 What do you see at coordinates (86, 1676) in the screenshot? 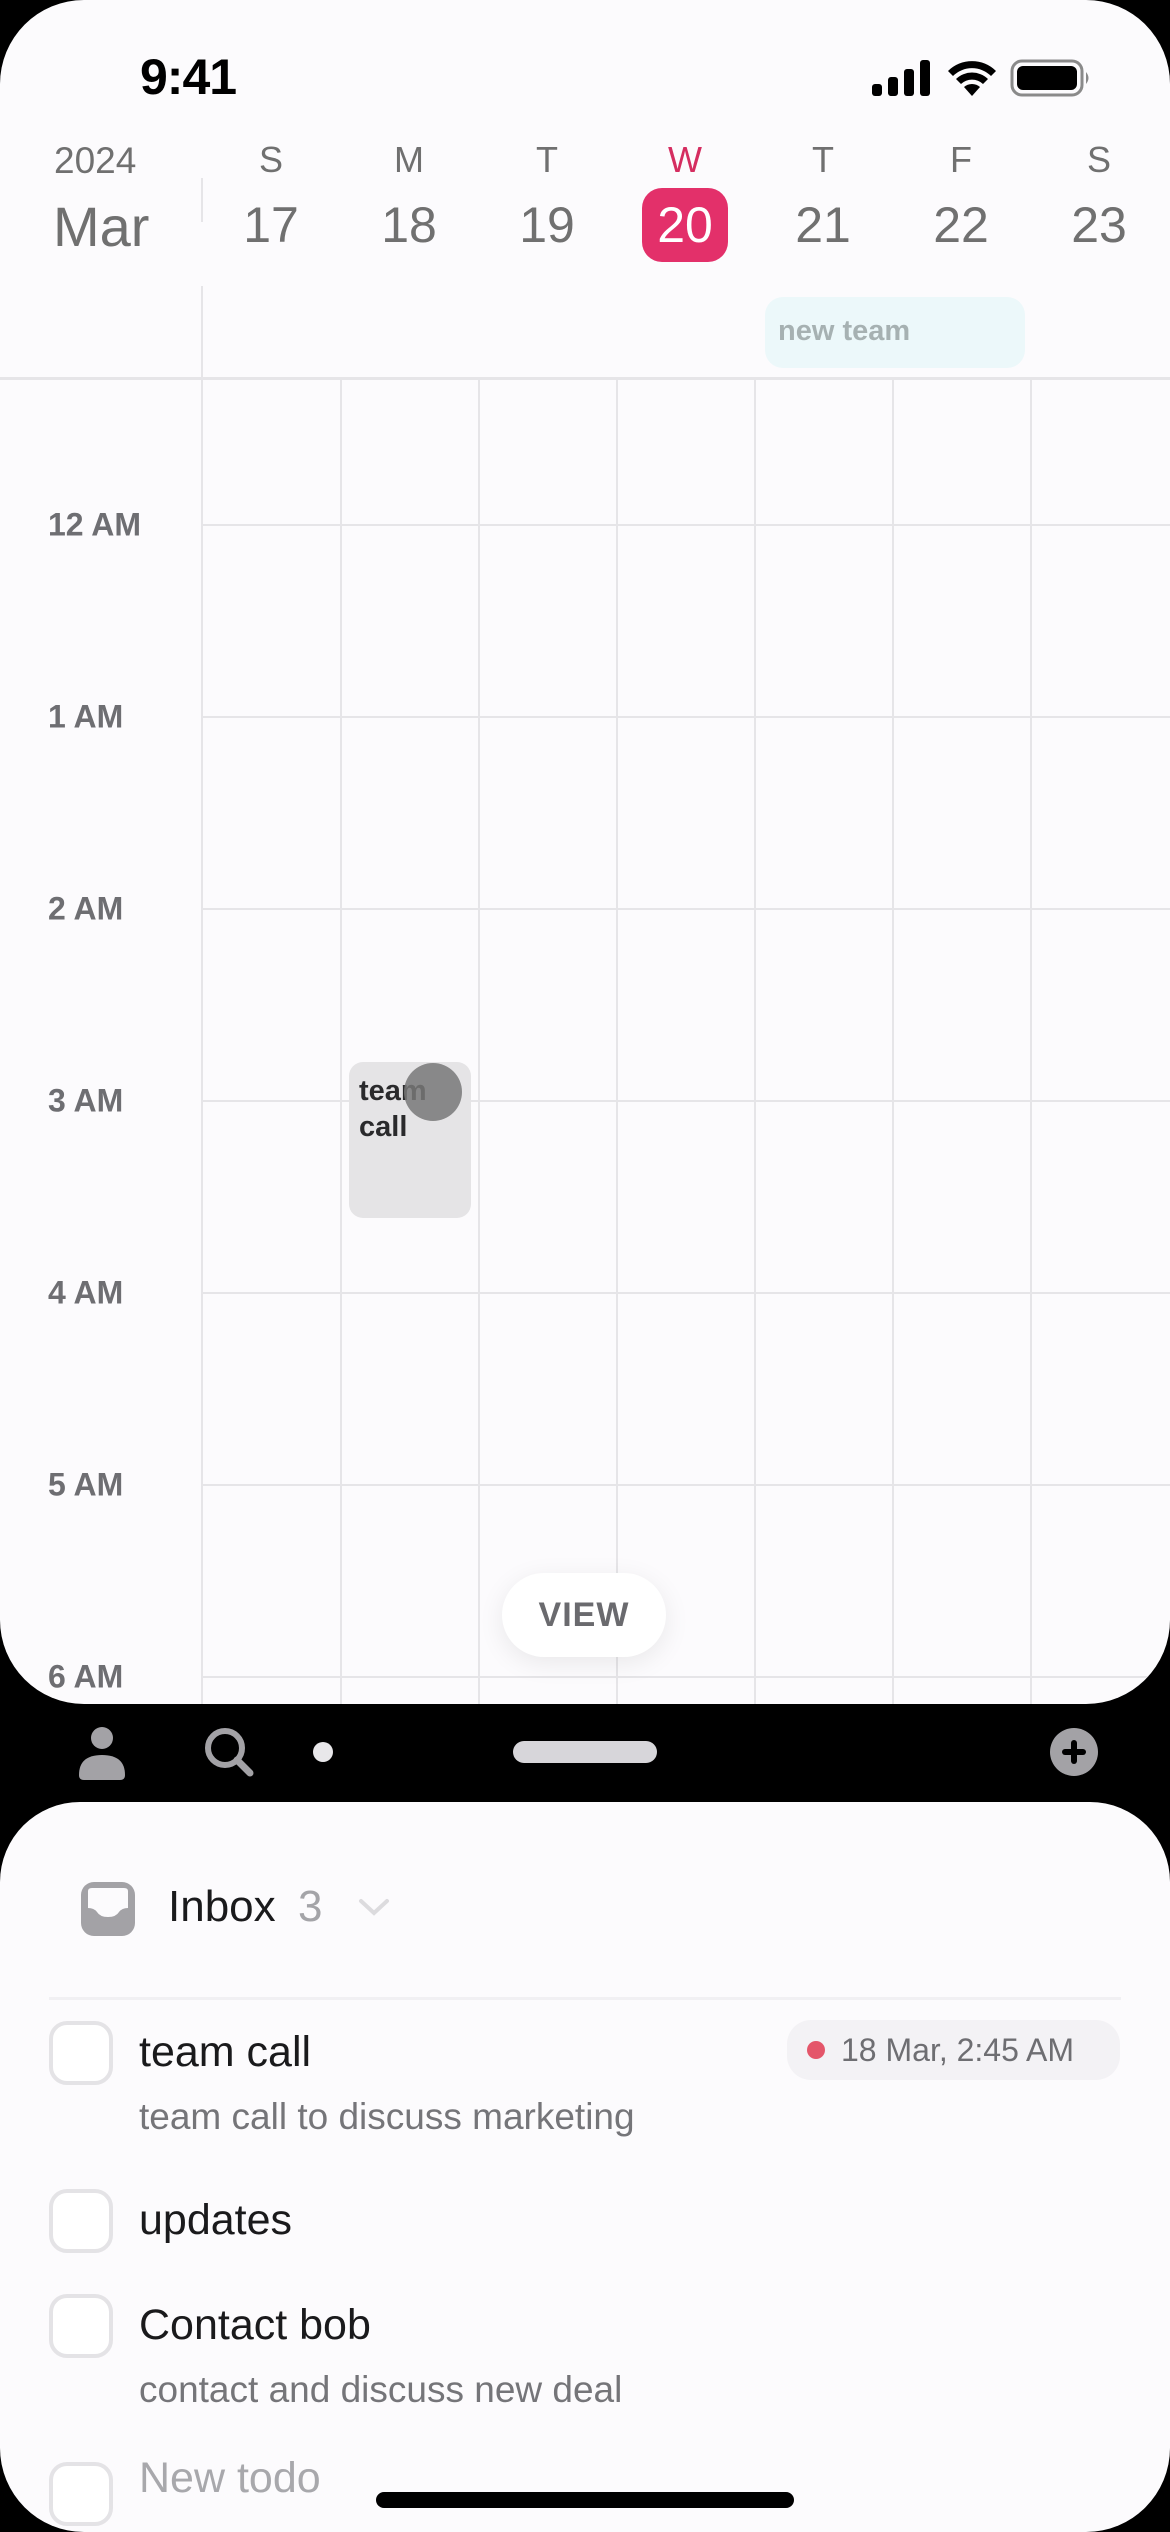
I see `hour-label: 6 AM` at bounding box center [86, 1676].